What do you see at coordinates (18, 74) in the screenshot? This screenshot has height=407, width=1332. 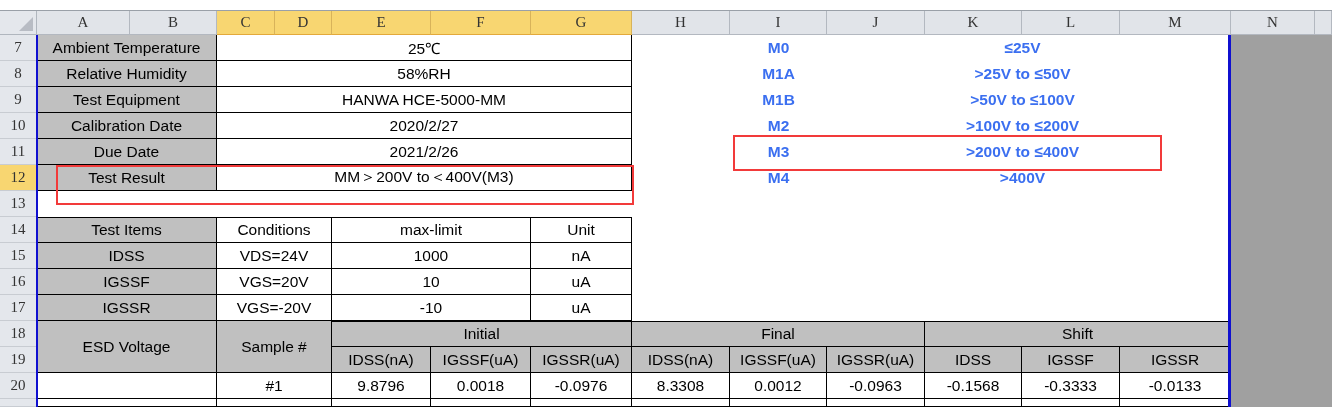 I see `row-header: 8` at bounding box center [18, 74].